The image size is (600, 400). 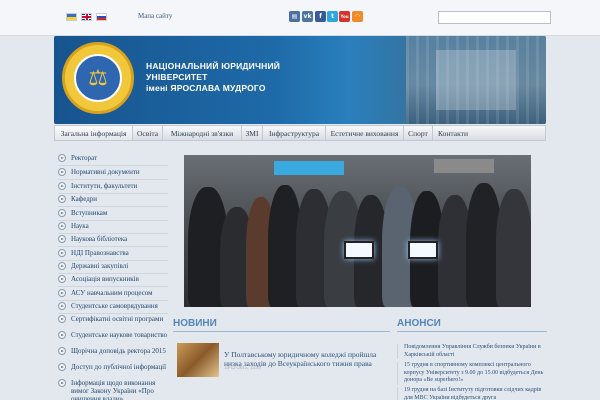 What do you see at coordinates (202, 133) in the screenshot?
I see `nav-item-international: Міжнародні зв'язки` at bounding box center [202, 133].